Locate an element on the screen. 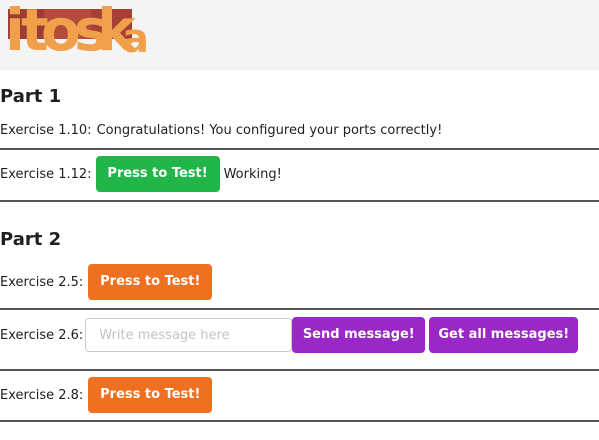 This screenshot has height=440, width=599. get-all-messages-button: Get all messages! is located at coordinates (504, 335).